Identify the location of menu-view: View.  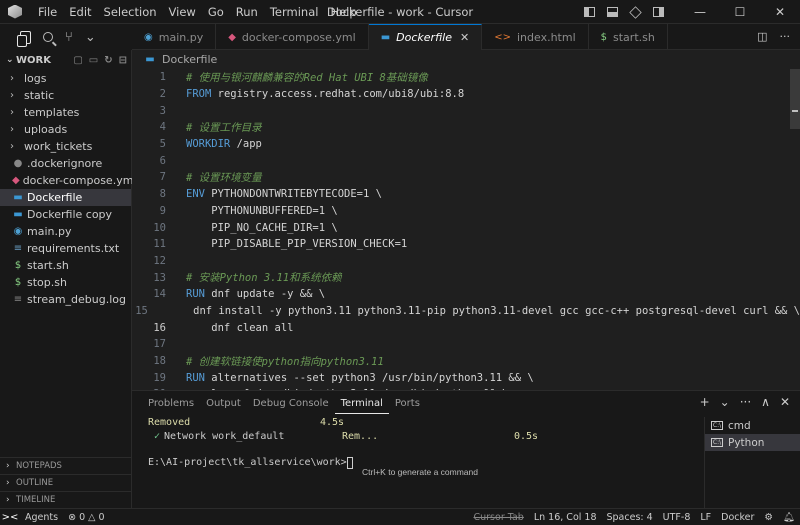
(182, 12).